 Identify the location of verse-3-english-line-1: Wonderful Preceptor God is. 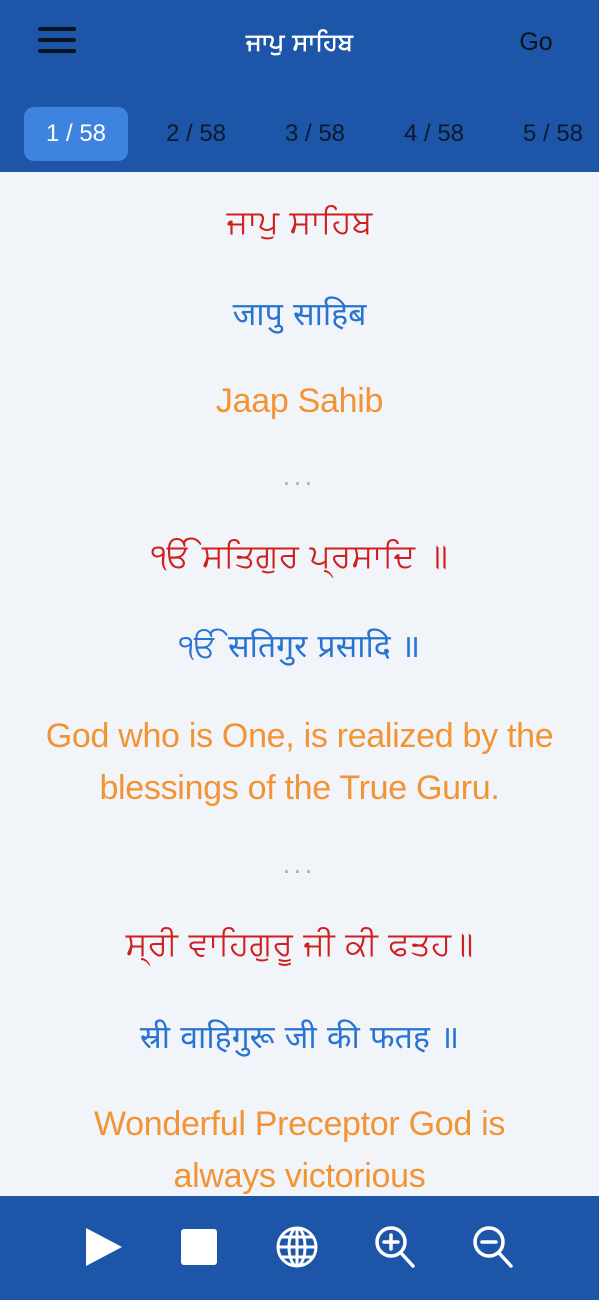
(299, 1124).